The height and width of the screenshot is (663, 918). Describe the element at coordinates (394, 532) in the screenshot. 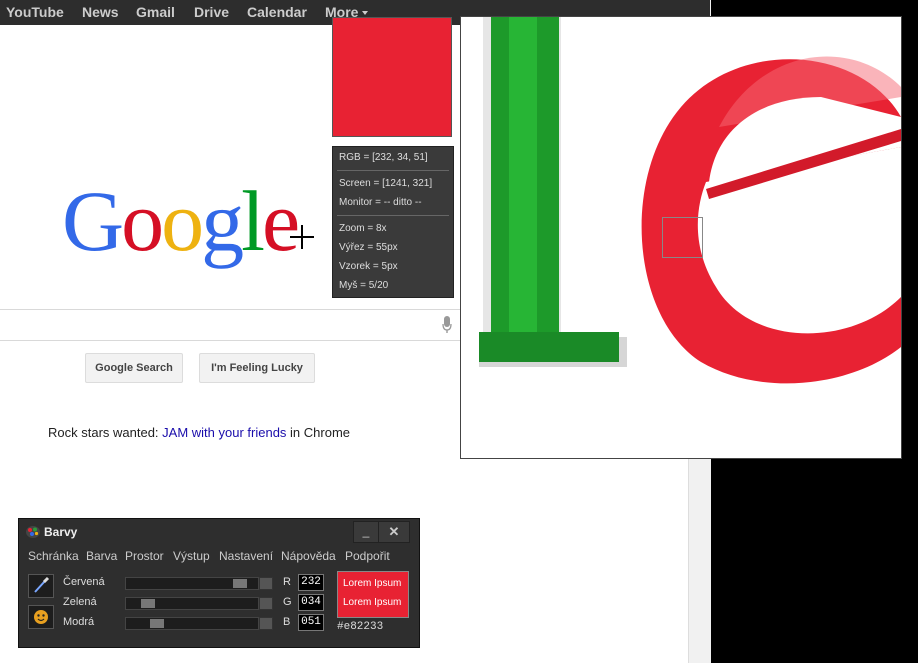

I see `close-button: ✕` at that location.